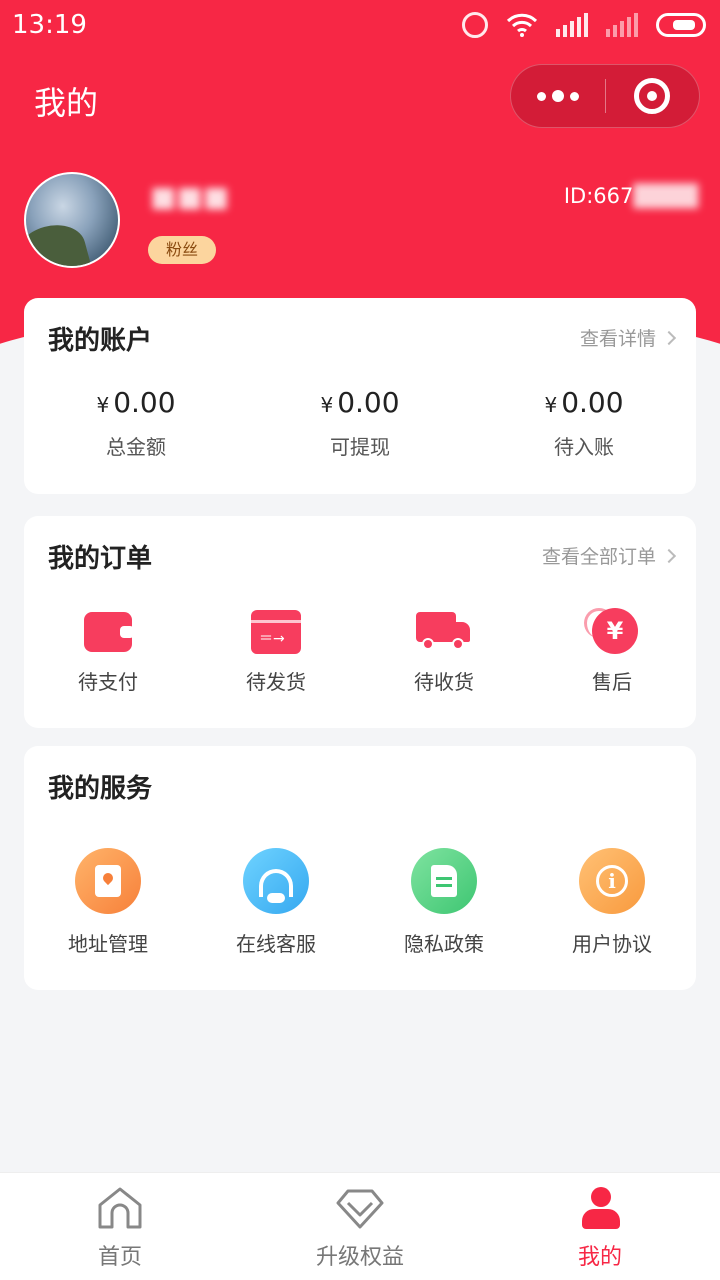 Image resolution: width=720 pixels, height=1280 pixels. I want to click on refund-yen-icon: ¥, so click(612, 631).